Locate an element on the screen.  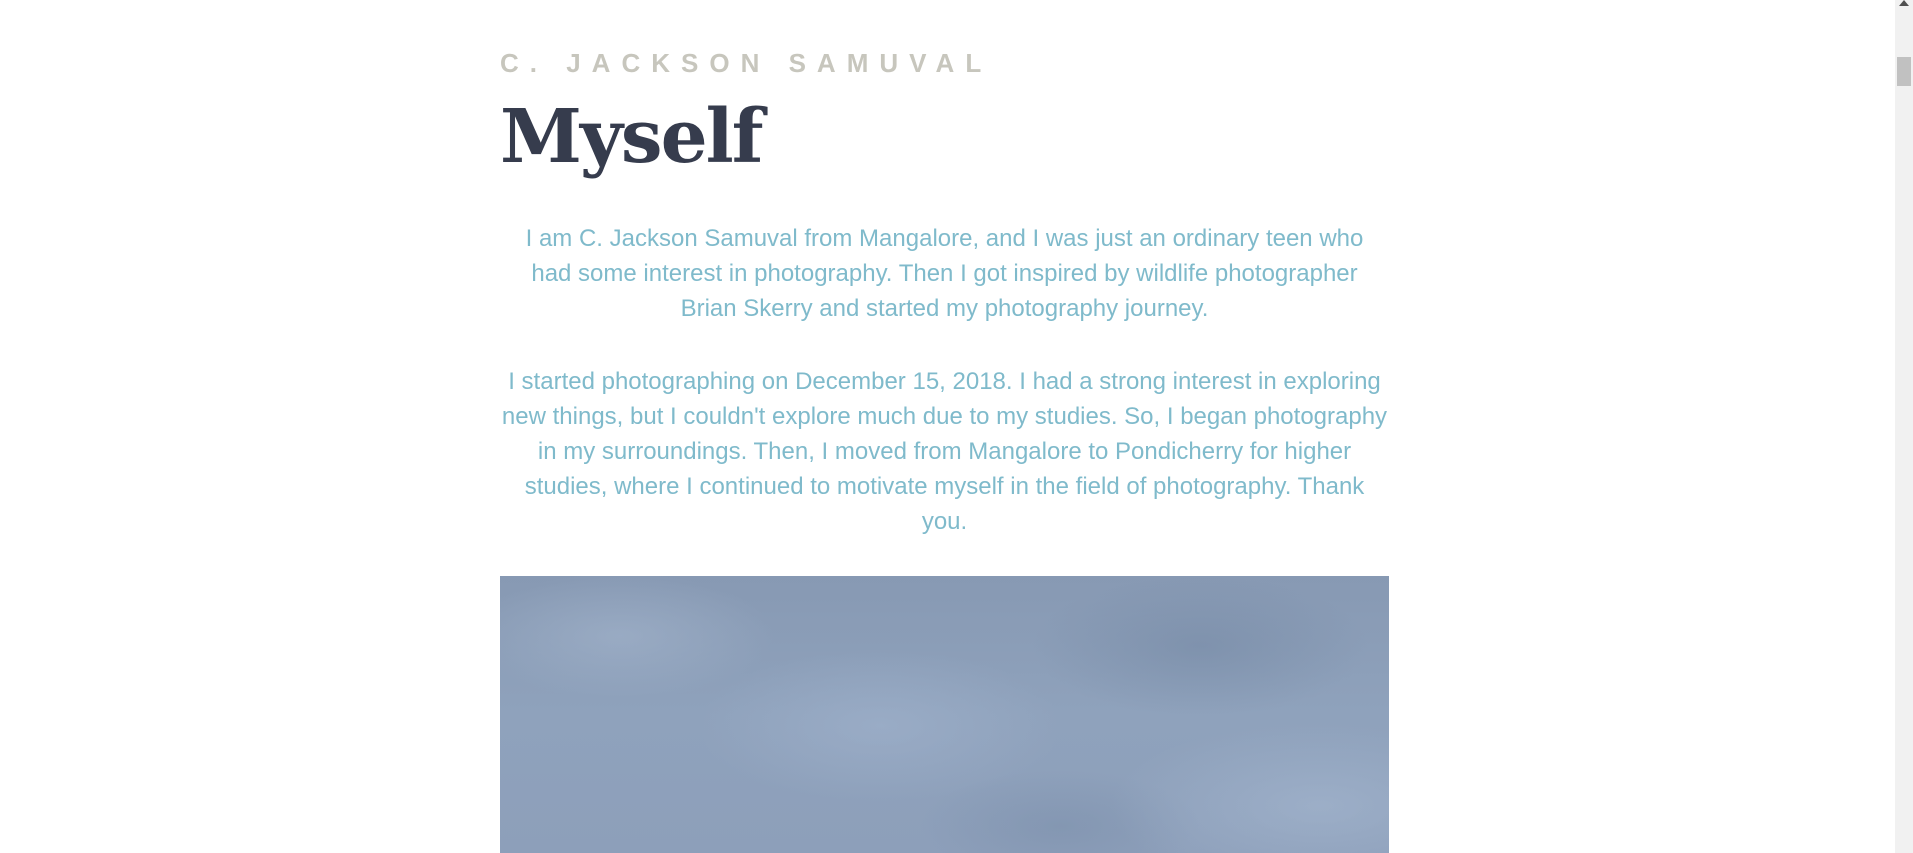
chevron-up-icon is located at coordinates (1904, 5).